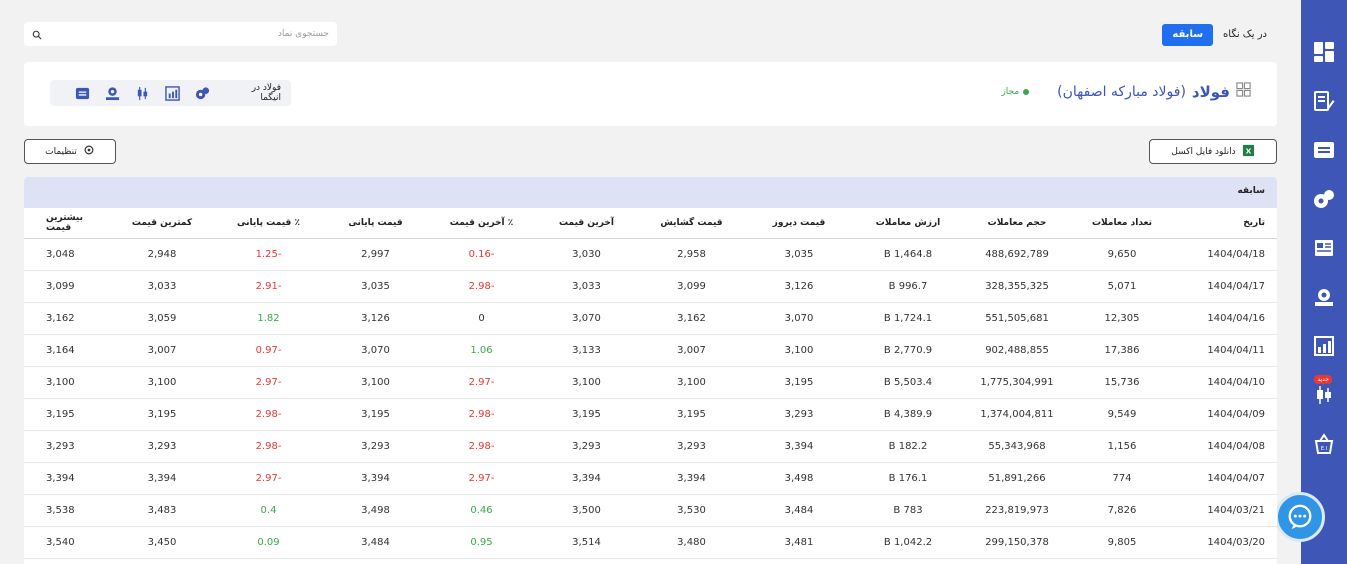 This screenshot has height=564, width=1347. I want to click on tab-history: سابقه, so click(1188, 35).